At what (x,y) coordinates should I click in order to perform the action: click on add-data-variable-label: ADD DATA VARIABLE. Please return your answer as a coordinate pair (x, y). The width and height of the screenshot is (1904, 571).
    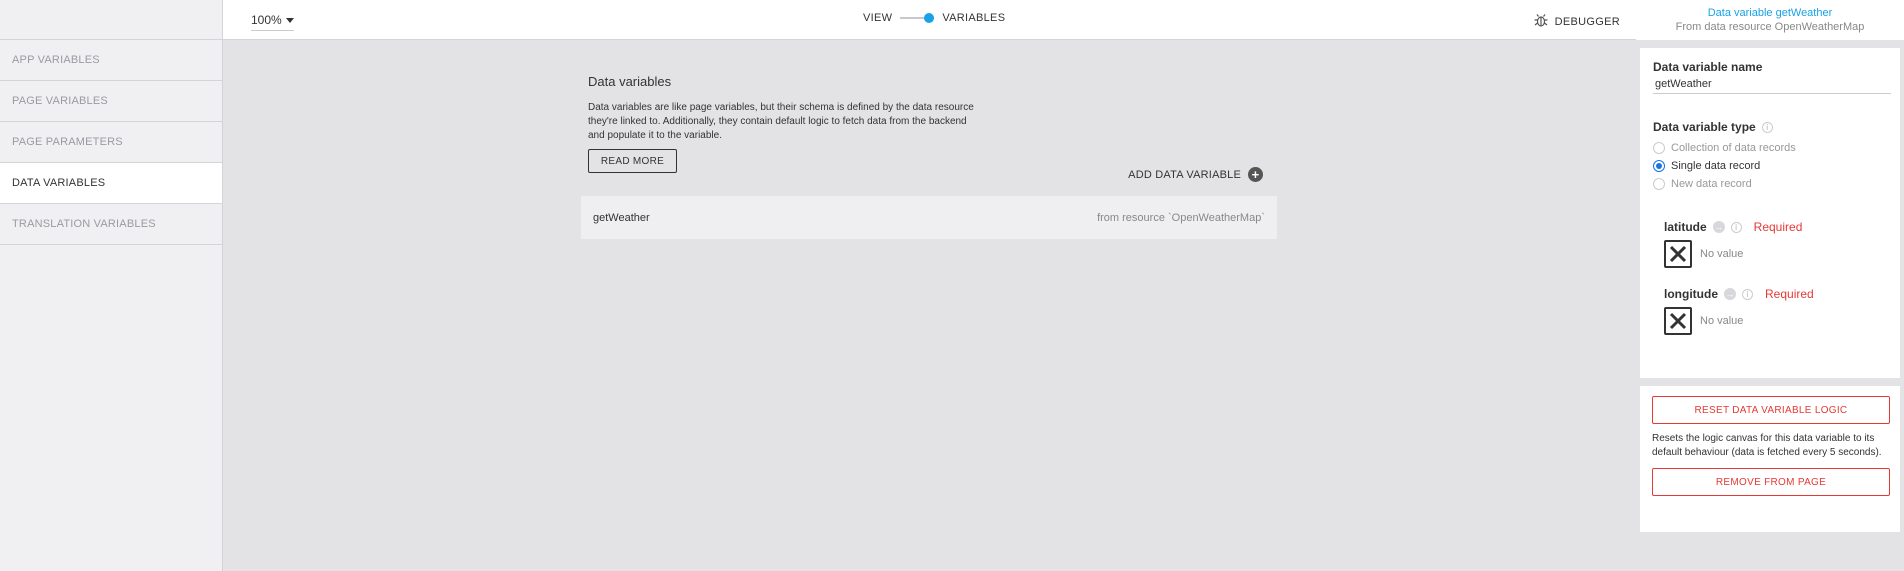
    Looking at the image, I should click on (1184, 174).